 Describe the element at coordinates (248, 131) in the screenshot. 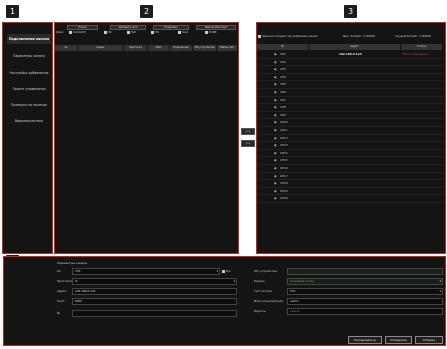

I see `add-to-channel-button: >>` at that location.